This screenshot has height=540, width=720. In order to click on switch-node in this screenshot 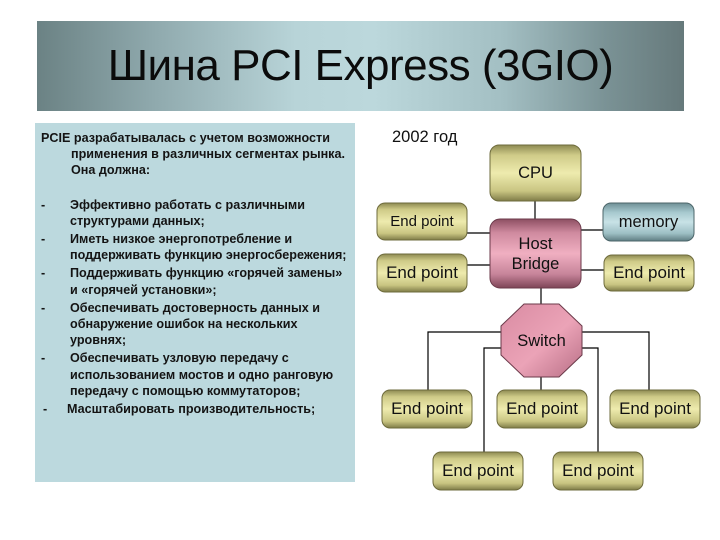, I will do `click(541, 340)`.